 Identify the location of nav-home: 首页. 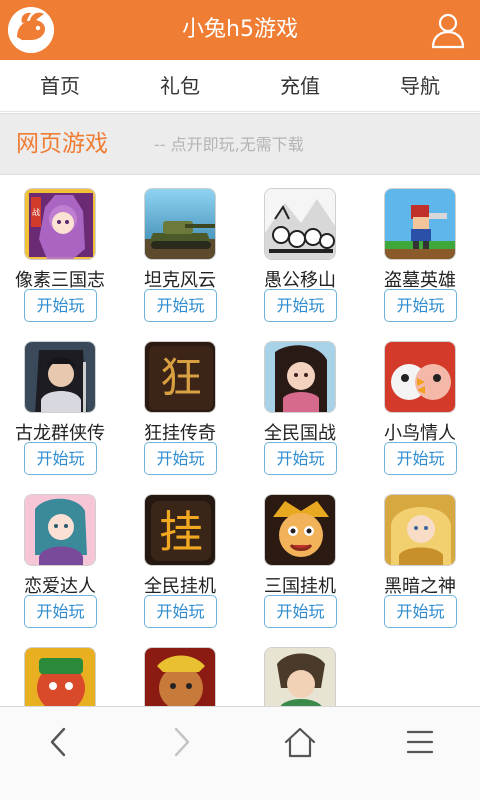
(60, 85).